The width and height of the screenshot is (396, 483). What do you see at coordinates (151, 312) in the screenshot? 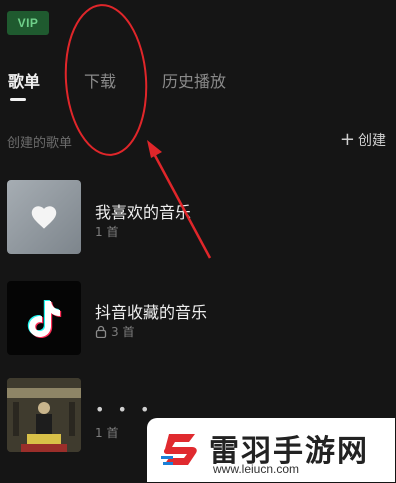
I see `playlist-title: 抖音收藏的音乐` at bounding box center [151, 312].